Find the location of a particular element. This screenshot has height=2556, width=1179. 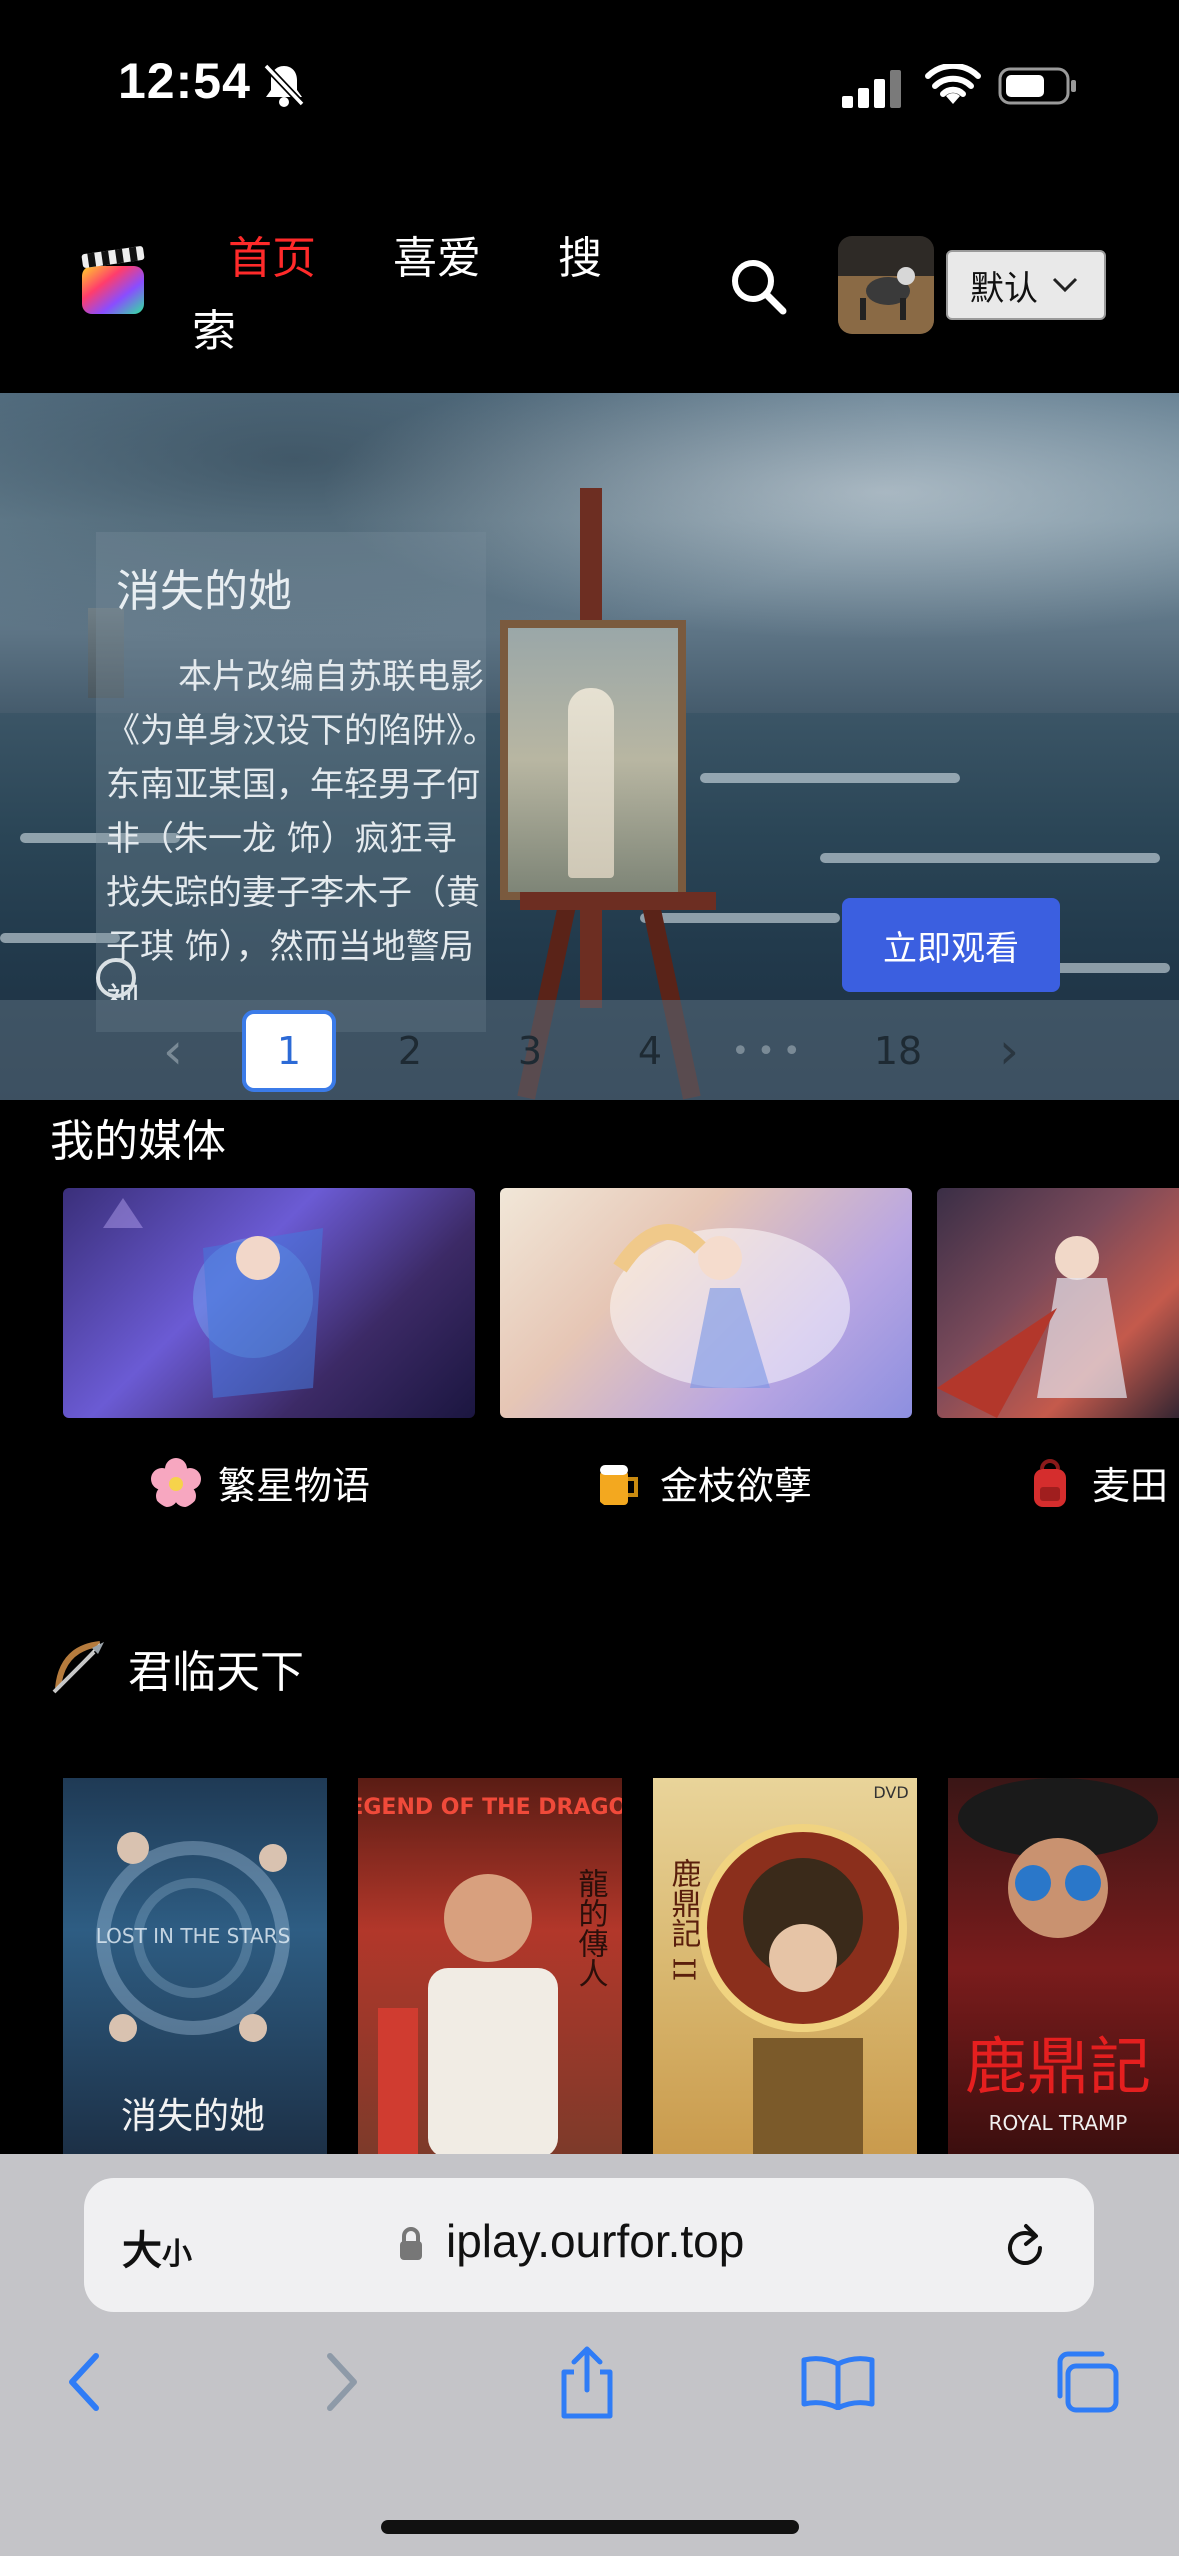

watch-now-button: 立即观看 is located at coordinates (951, 945).